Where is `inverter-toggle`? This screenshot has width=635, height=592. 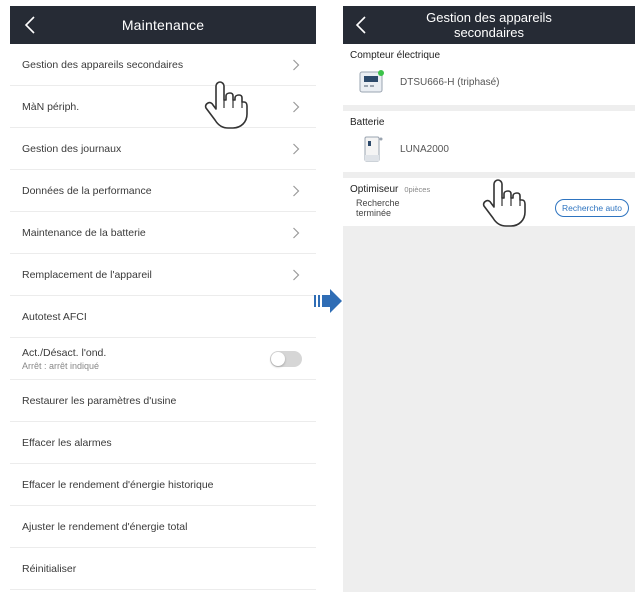 inverter-toggle is located at coordinates (286, 358).